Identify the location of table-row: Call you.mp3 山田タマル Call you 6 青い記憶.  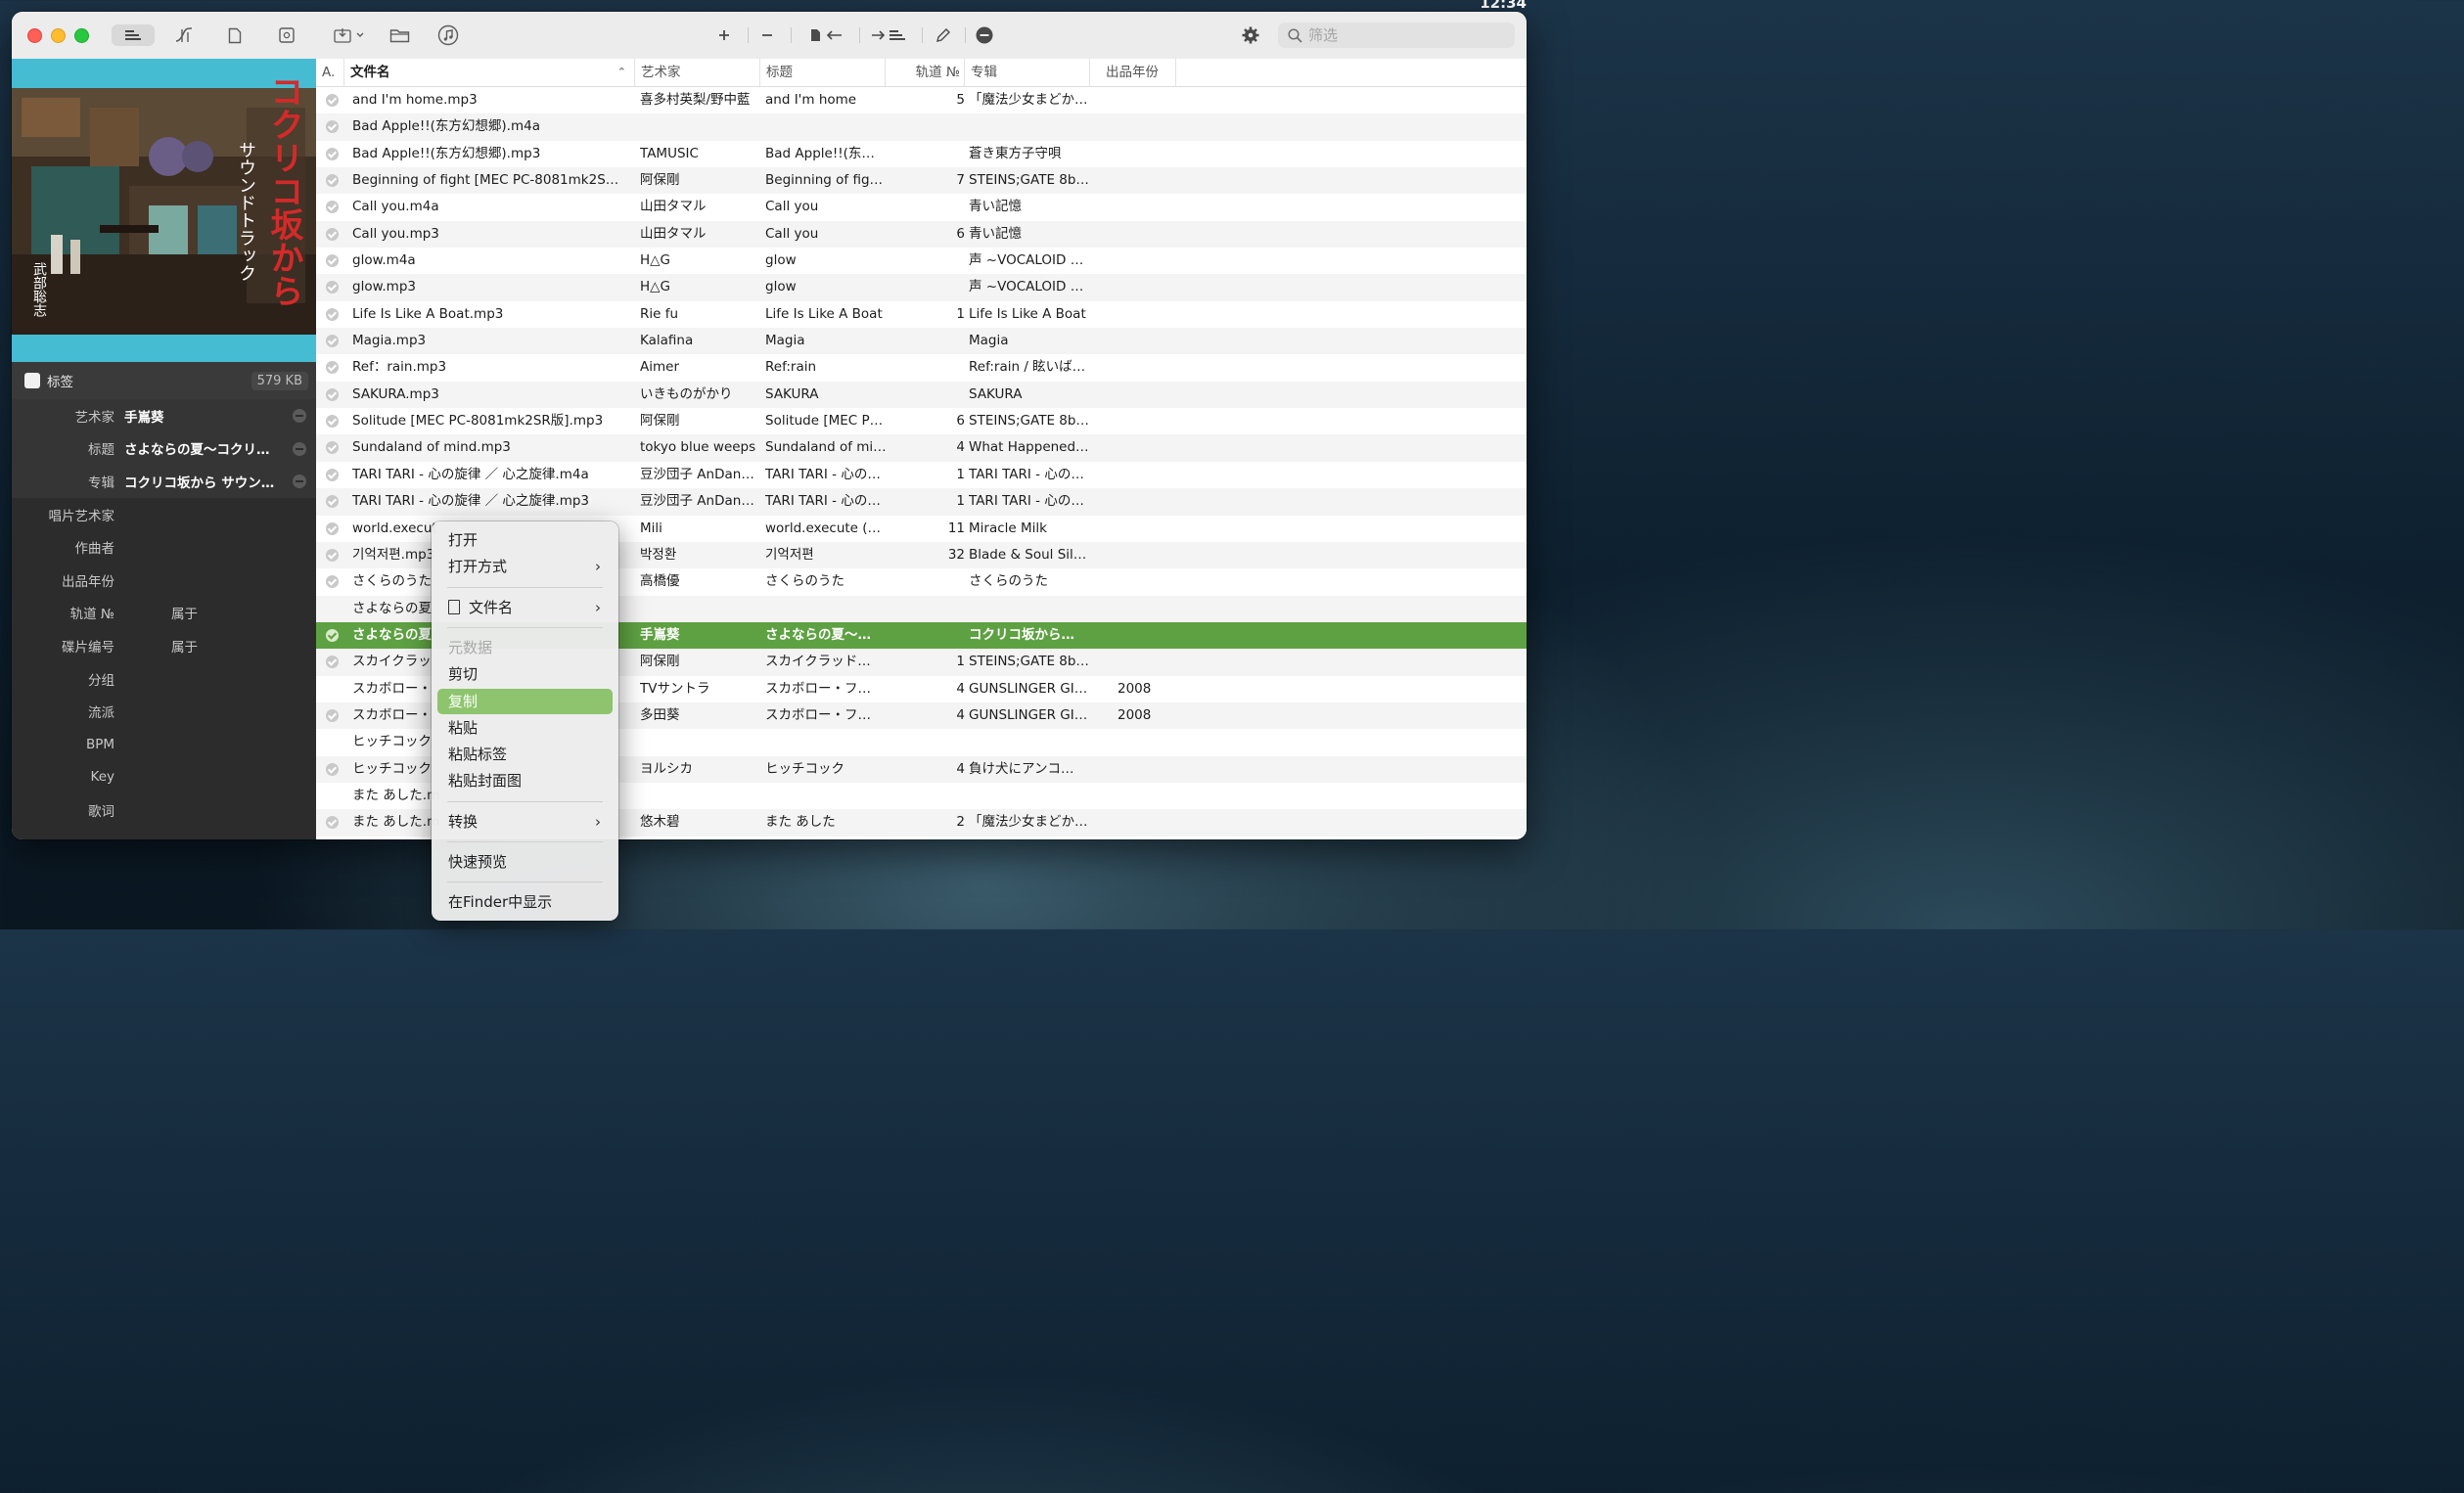
(922, 235).